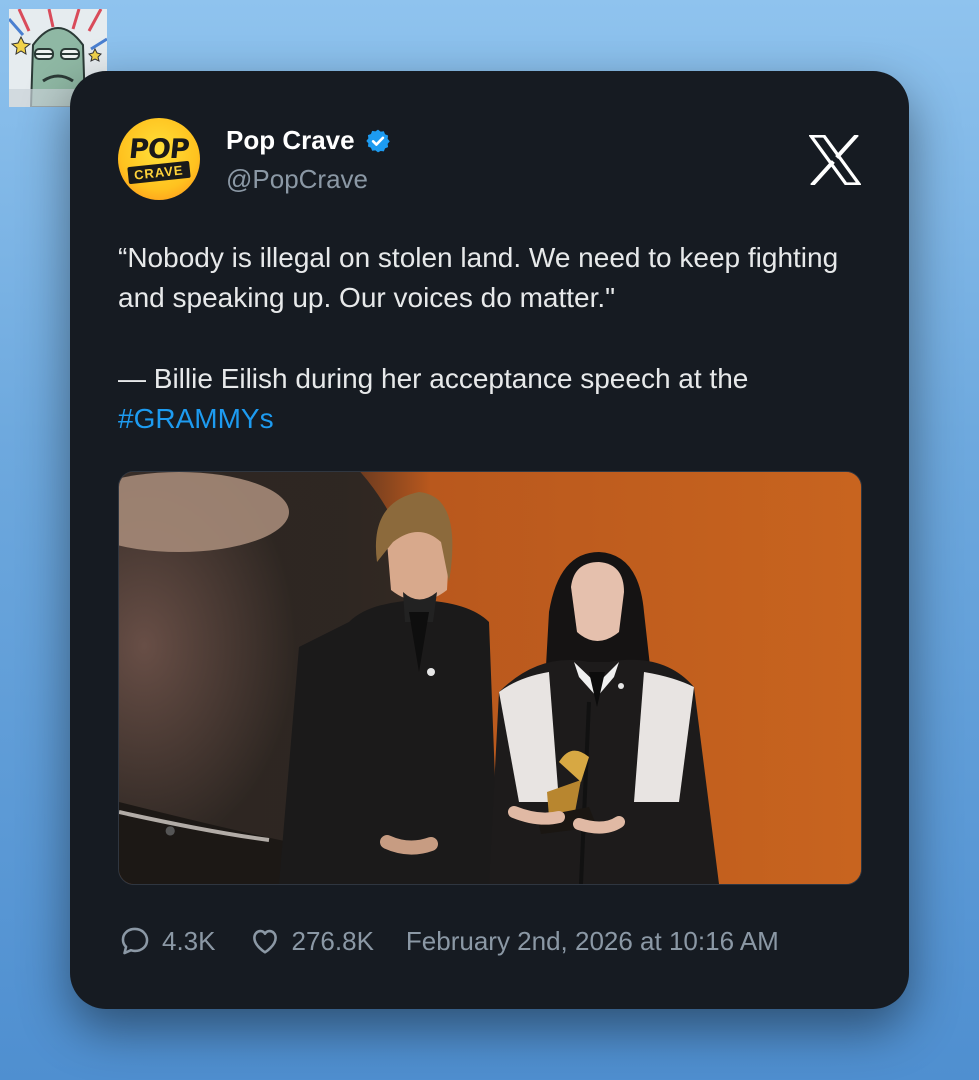 This screenshot has height=1080, width=979. Describe the element at coordinates (378, 141) in the screenshot. I see `verified-badge-icon` at that location.